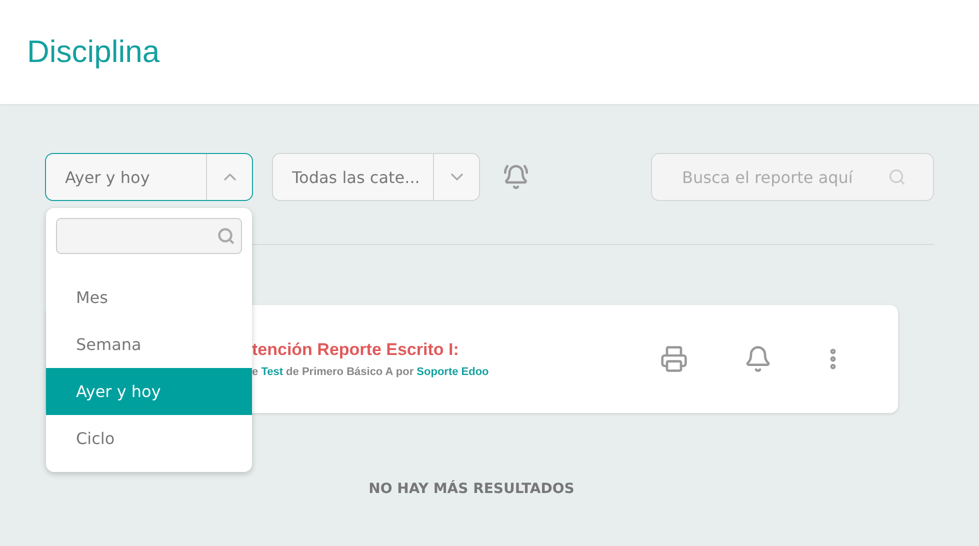 This screenshot has width=979, height=546. Describe the element at coordinates (93, 52) in the screenshot. I see `page-title: Disciplina` at that location.